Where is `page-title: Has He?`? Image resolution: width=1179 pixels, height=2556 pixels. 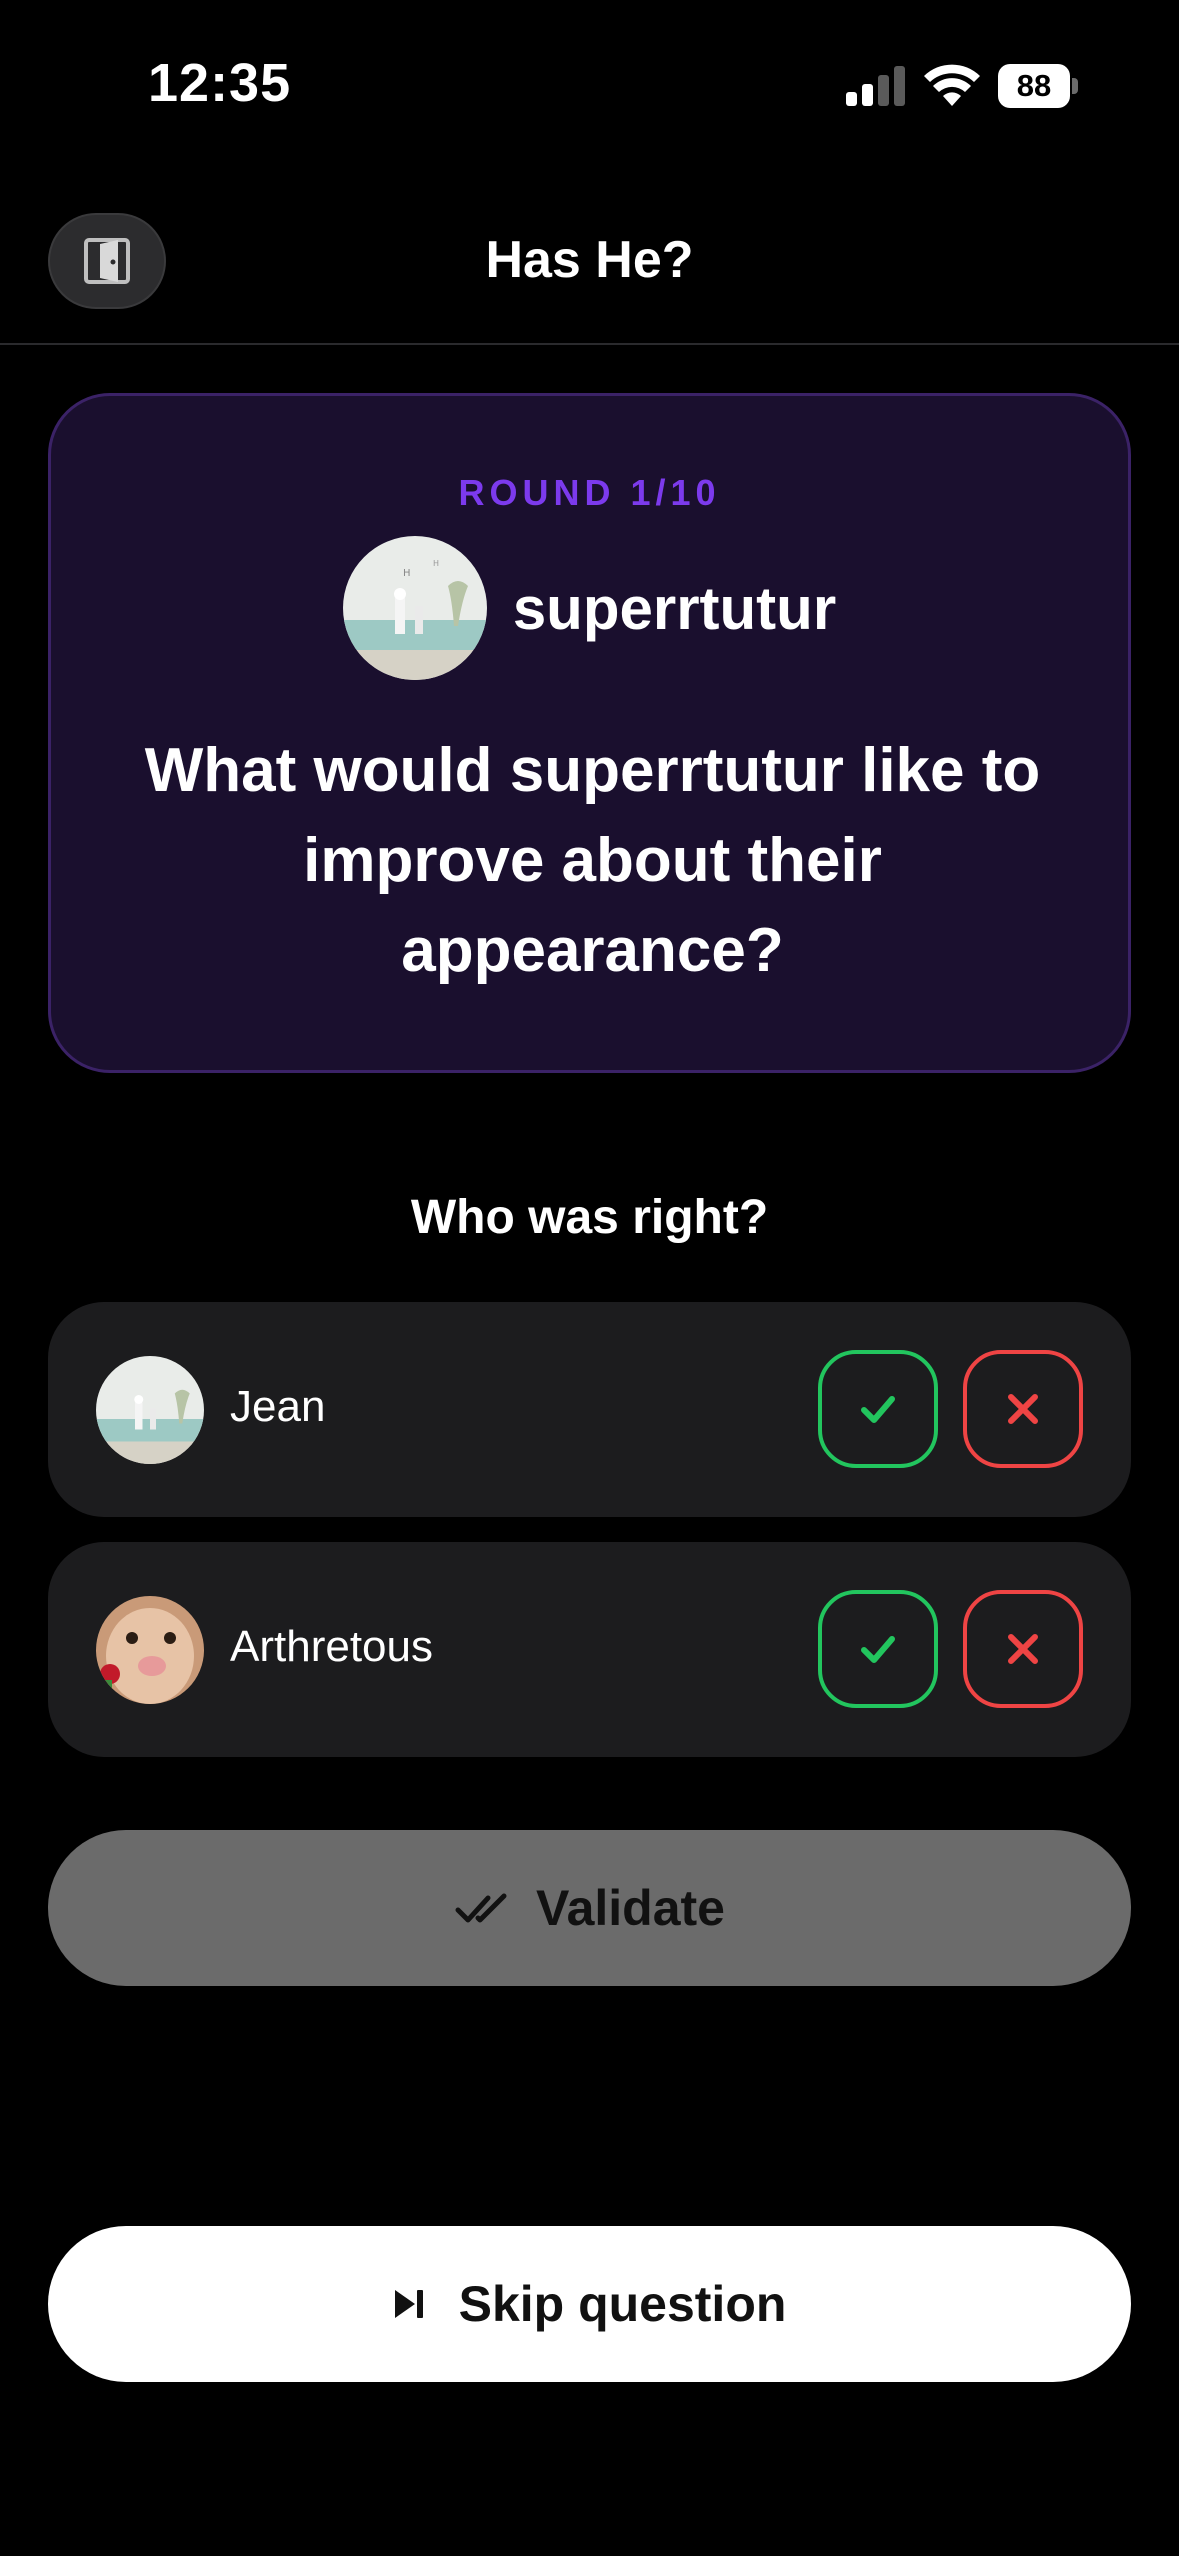
page-title: Has He? is located at coordinates (589, 260).